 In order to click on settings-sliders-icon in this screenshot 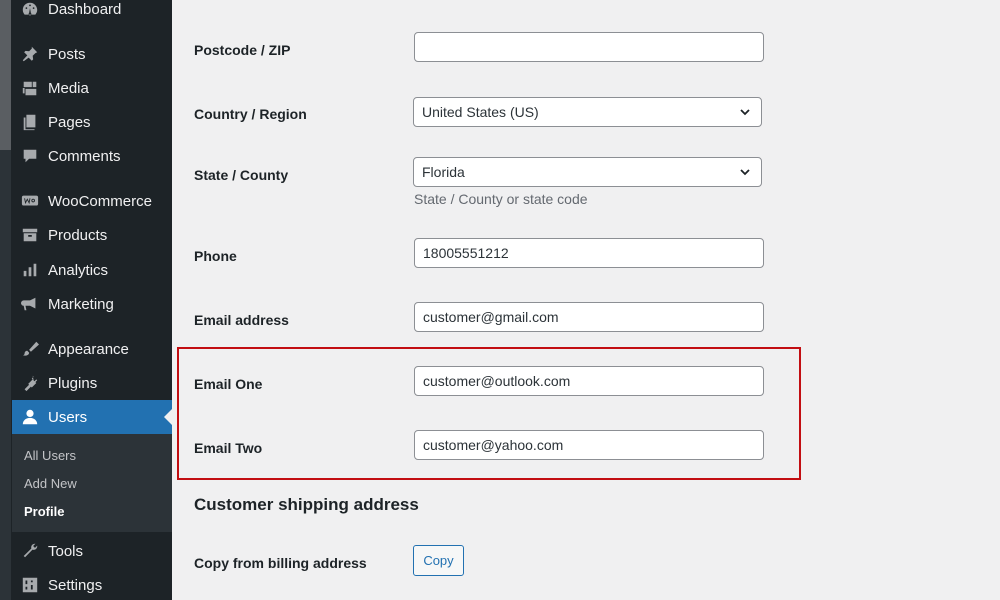, I will do `click(30, 585)`.